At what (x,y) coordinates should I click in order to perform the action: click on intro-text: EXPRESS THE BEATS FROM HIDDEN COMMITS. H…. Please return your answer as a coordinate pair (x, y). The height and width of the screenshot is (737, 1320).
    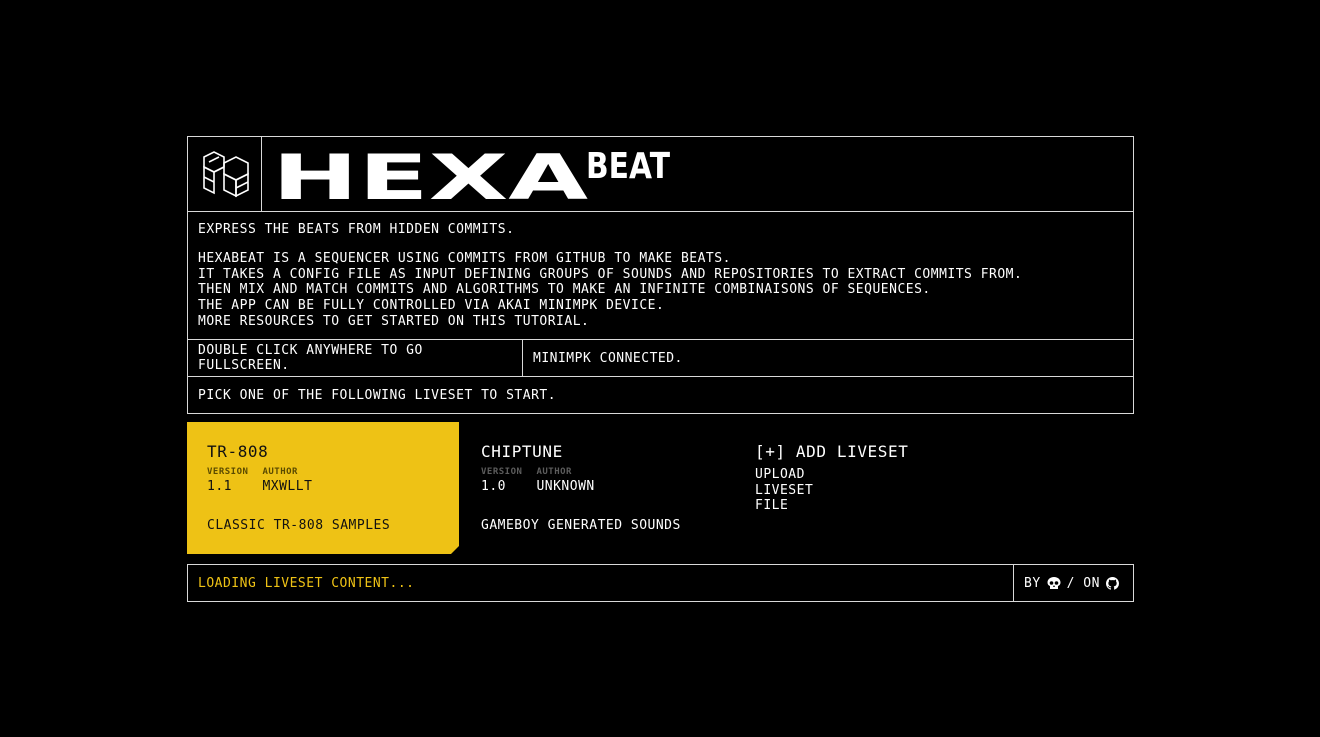
    Looking at the image, I should click on (660, 276).